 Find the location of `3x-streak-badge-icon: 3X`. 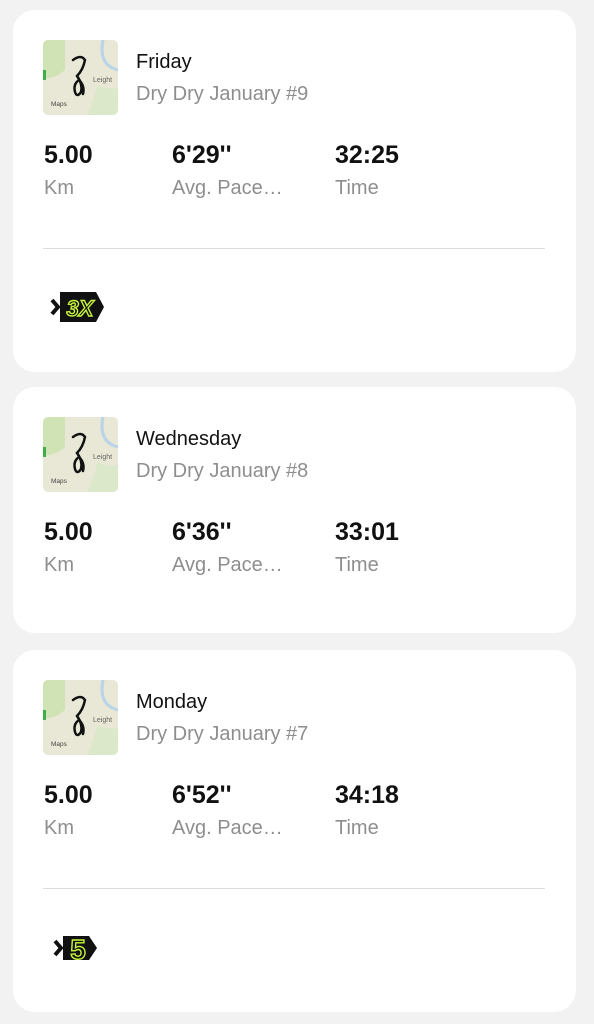

3x-streak-badge-icon: 3X is located at coordinates (78, 309).